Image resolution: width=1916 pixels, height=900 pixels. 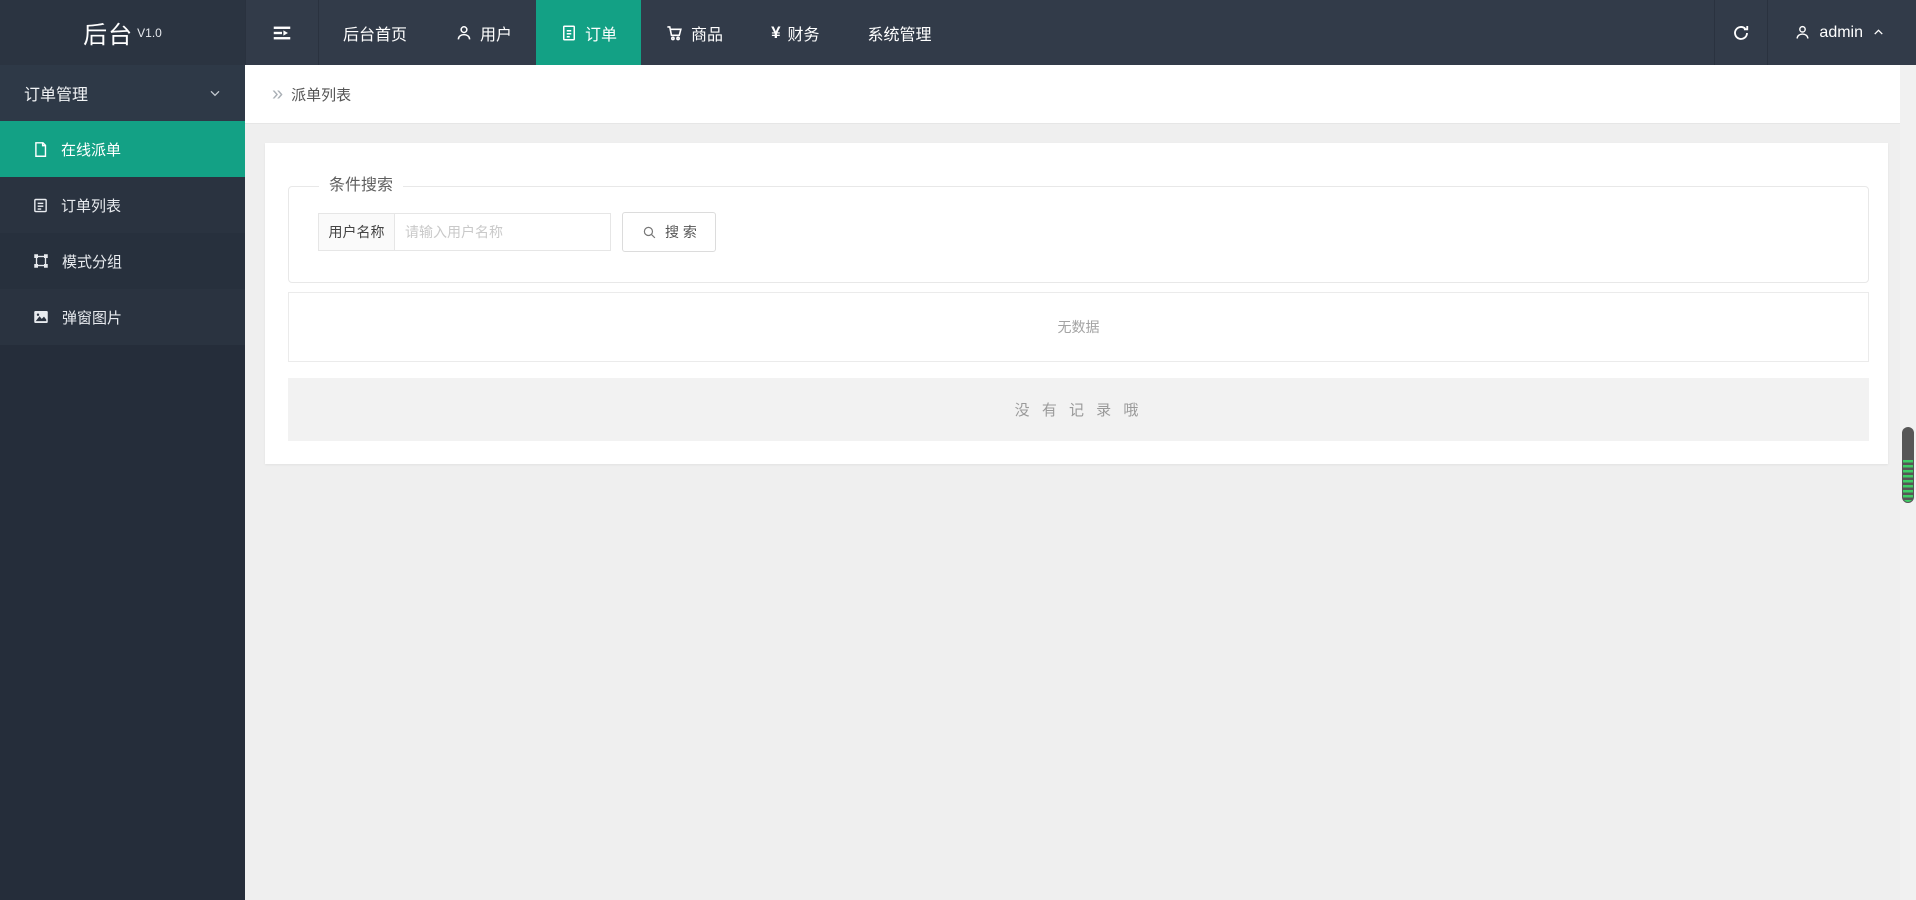 I want to click on sidebar-item-order-list: 订单列表, so click(x=122, y=205).